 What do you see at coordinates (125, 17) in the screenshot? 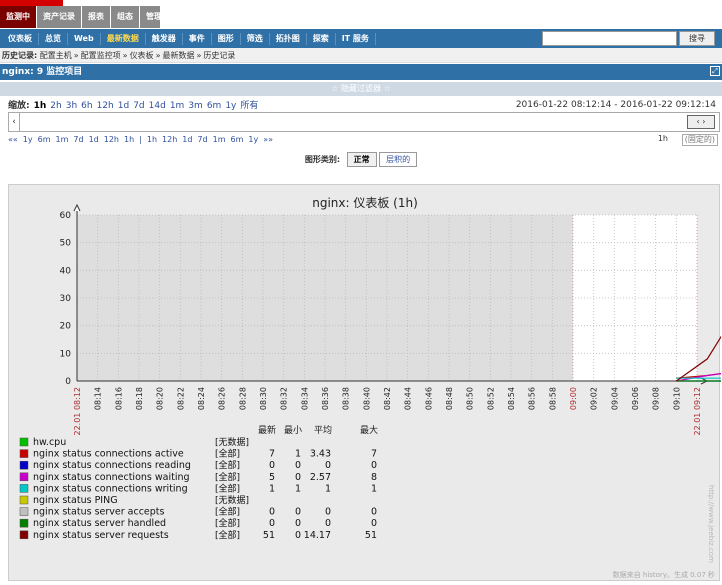
I see `tab-3: 组态` at bounding box center [125, 17].